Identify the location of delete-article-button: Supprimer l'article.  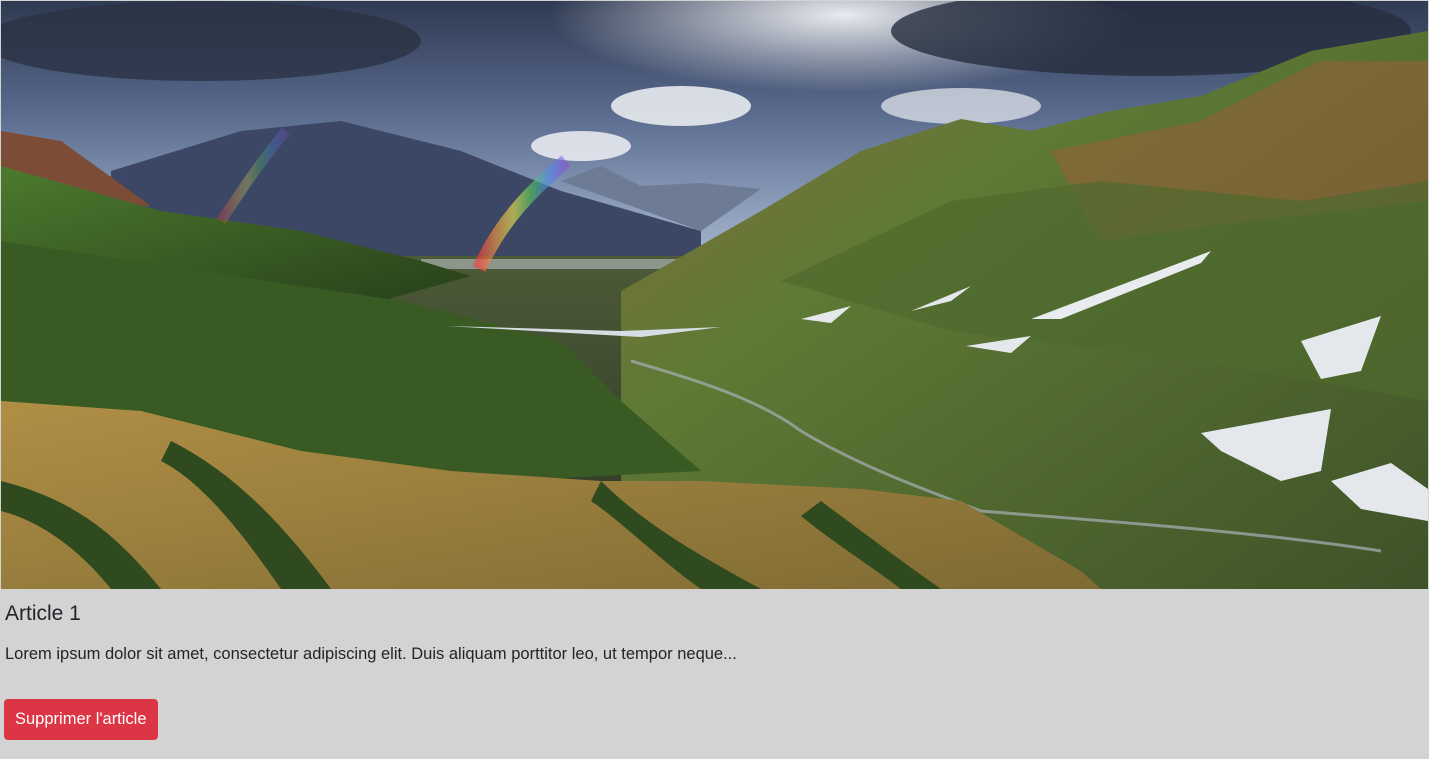
(81, 719).